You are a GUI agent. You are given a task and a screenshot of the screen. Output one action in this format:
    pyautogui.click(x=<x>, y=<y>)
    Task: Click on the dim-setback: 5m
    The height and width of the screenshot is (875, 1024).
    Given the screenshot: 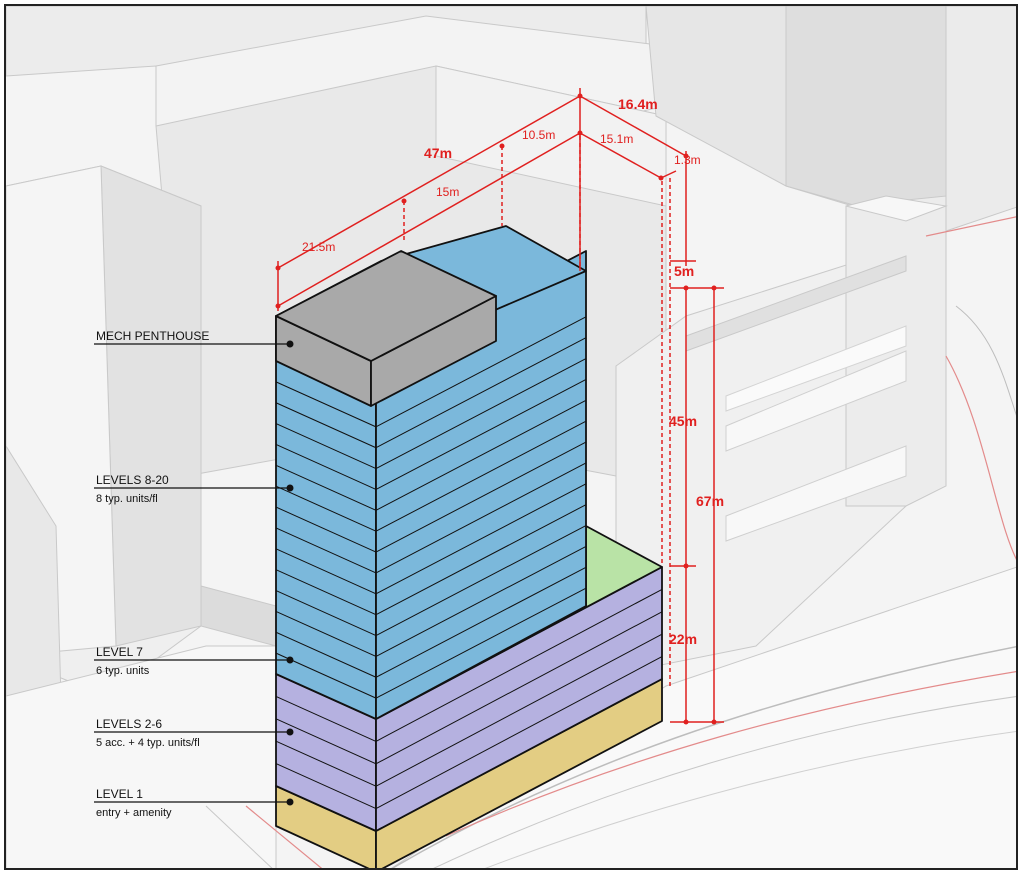 What is the action you would take?
    pyautogui.click(x=684, y=271)
    